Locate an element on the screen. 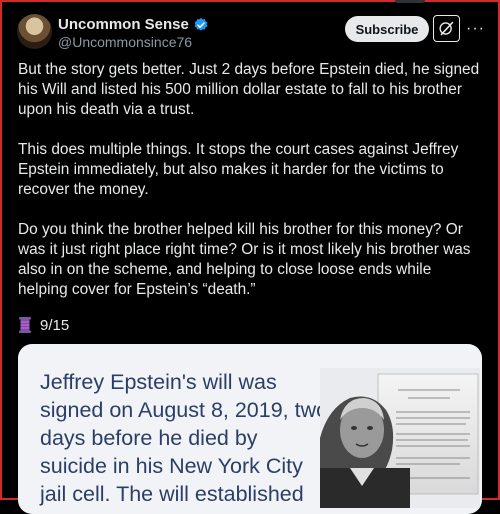 This screenshot has width=500, height=514. verified-badge-icon is located at coordinates (201, 24).